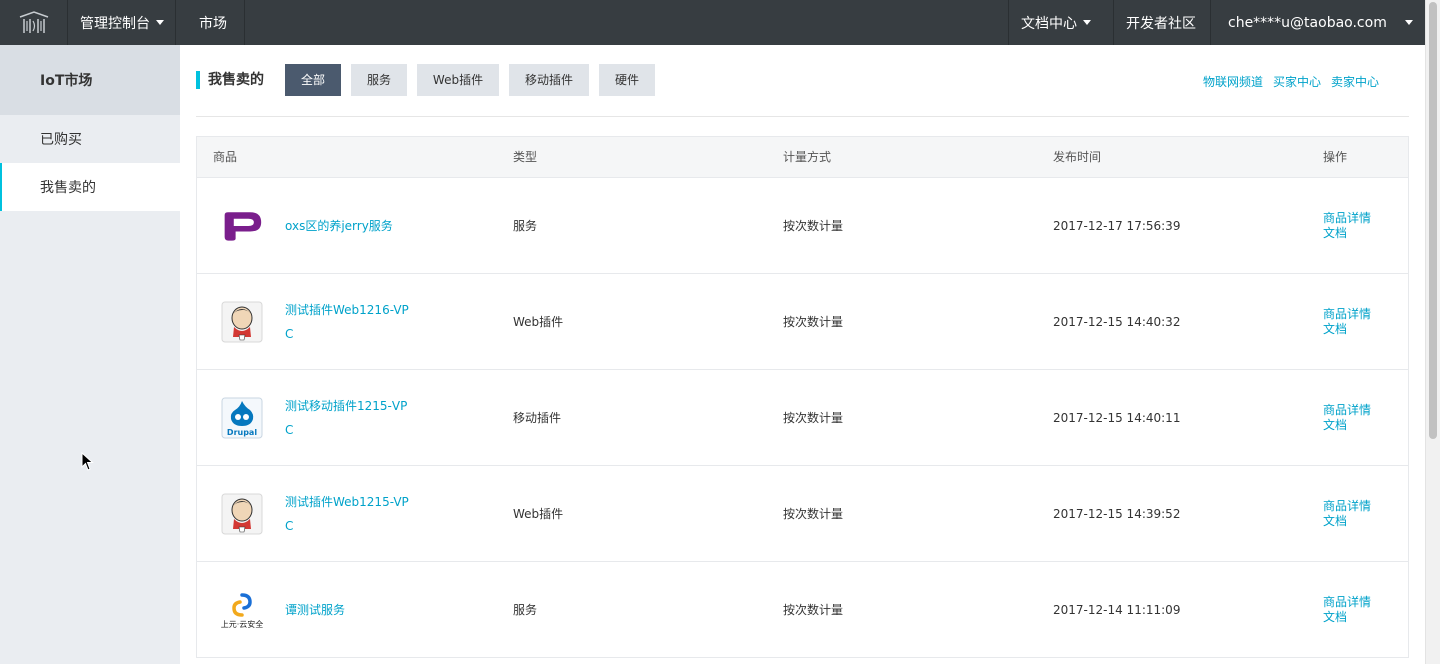  I want to click on tab-service: 服务, so click(379, 80).